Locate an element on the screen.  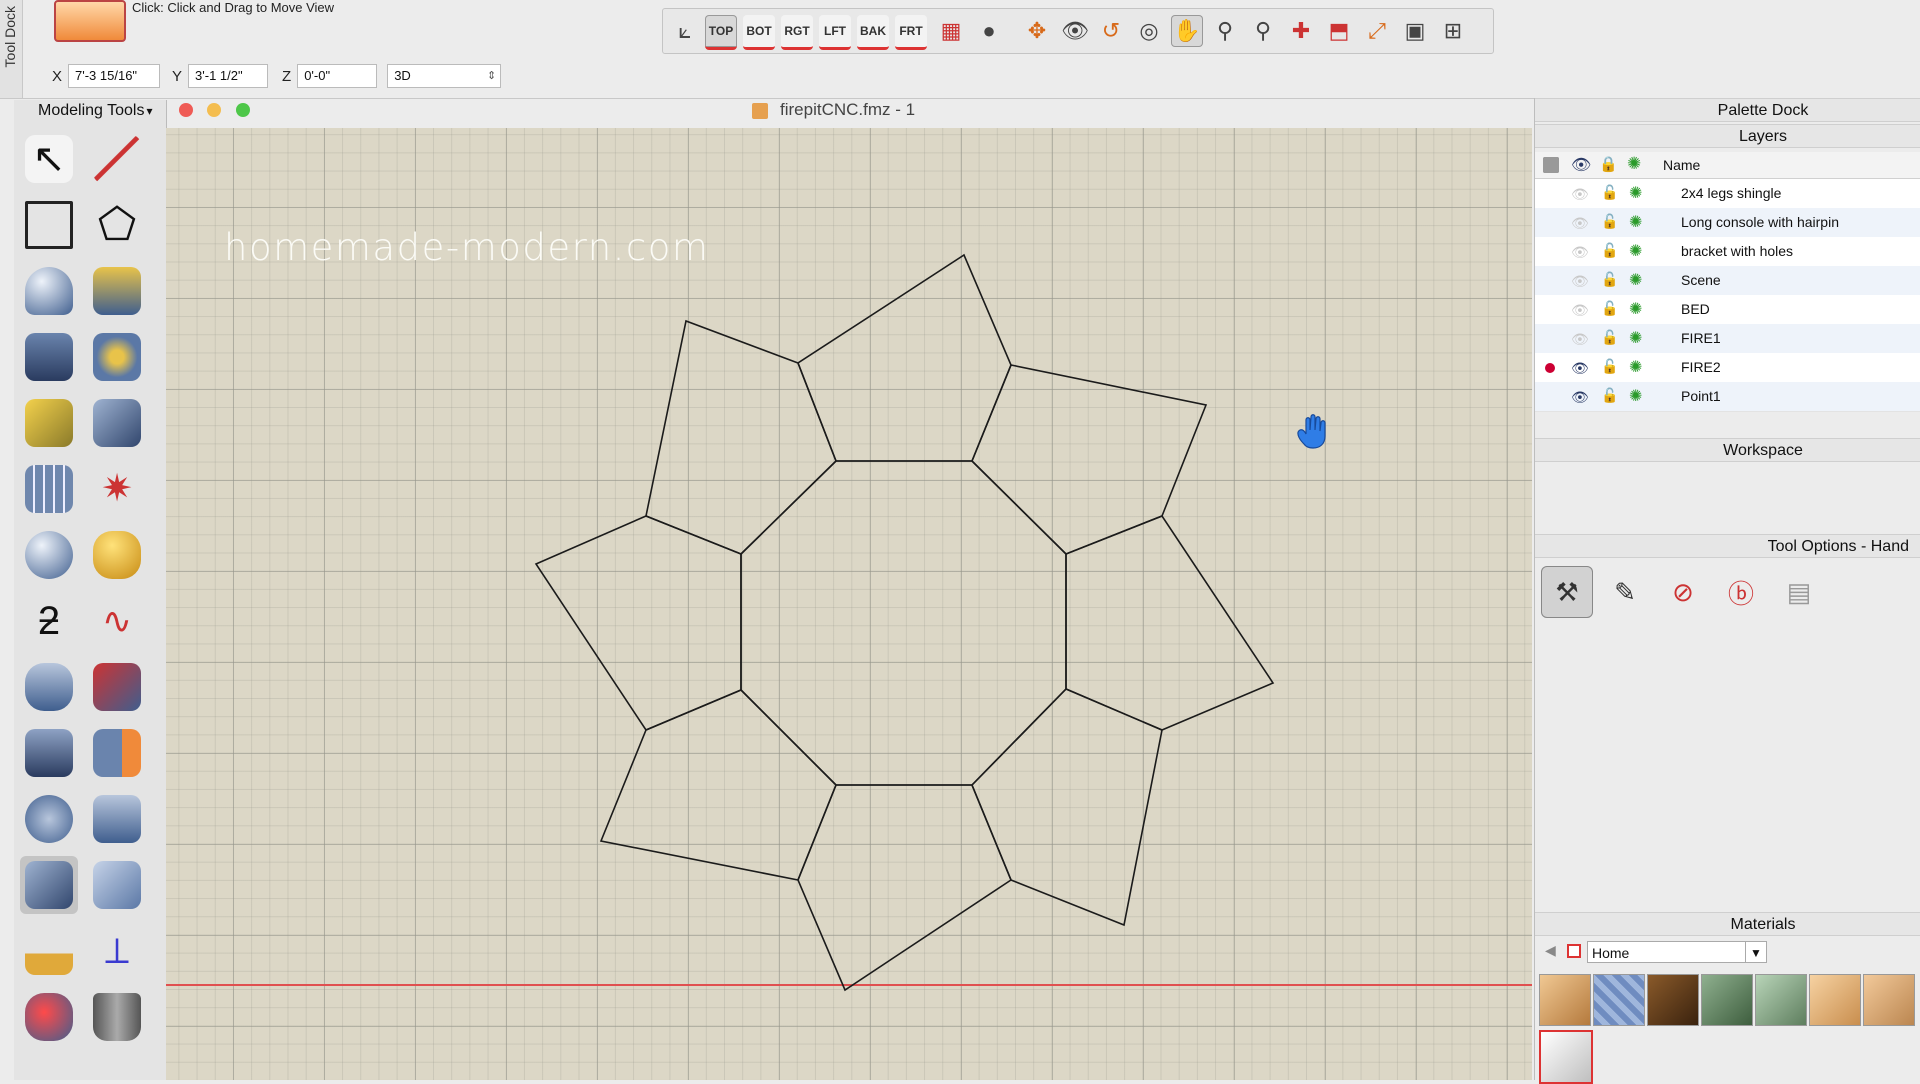
zoom-plus-icon: ✚ is located at coordinates (1301, 31).